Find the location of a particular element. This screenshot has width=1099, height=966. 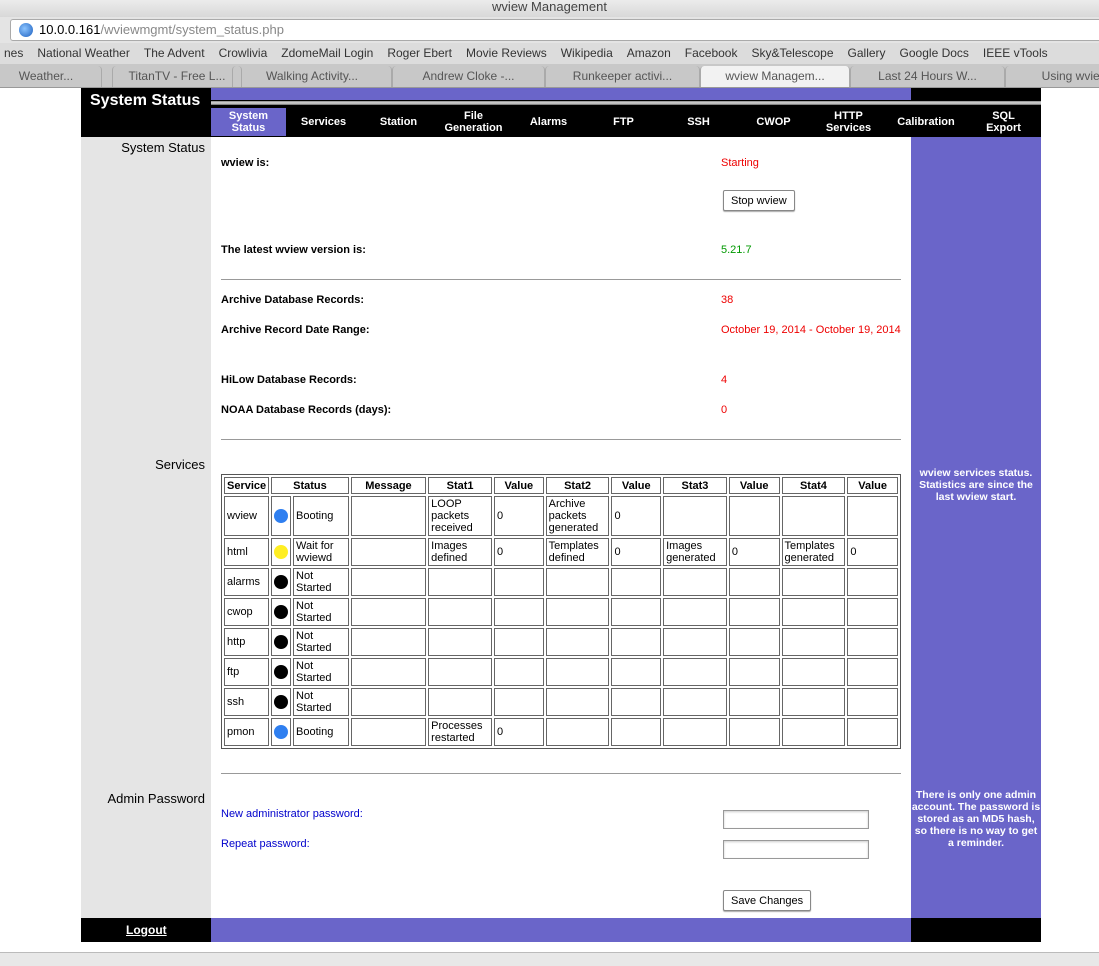

nav-tab-sql-export: SQL Export is located at coordinates (1003, 122).